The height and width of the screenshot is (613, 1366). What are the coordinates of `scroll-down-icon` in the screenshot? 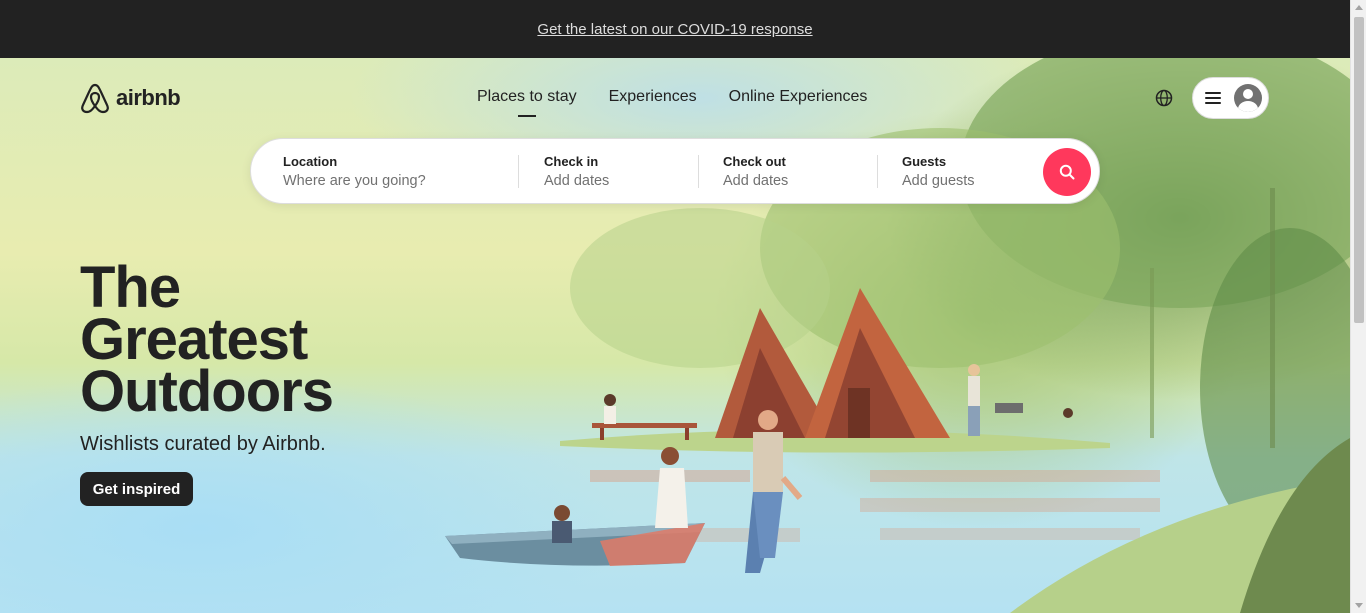 It's located at (1359, 605).